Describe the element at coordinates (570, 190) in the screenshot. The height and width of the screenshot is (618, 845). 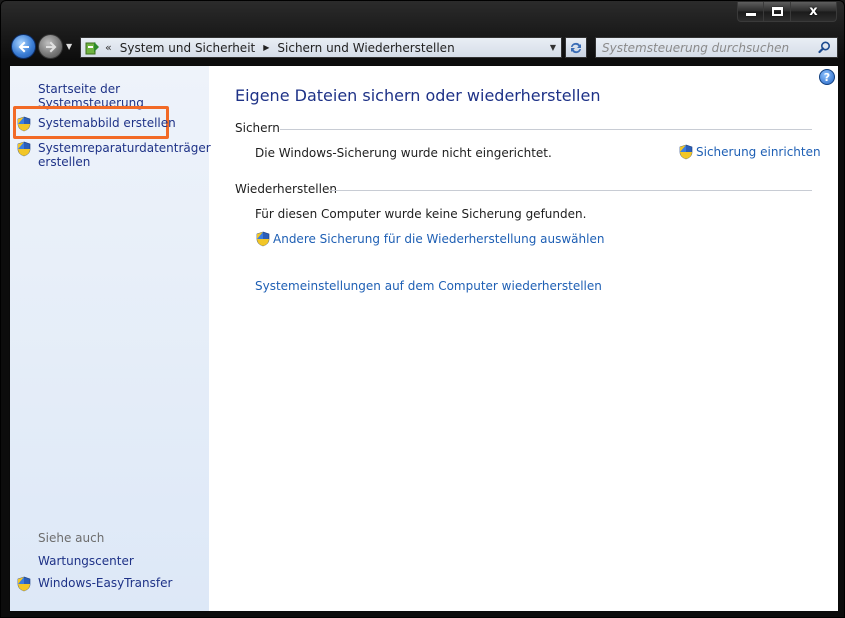
I see `restore-divider` at that location.